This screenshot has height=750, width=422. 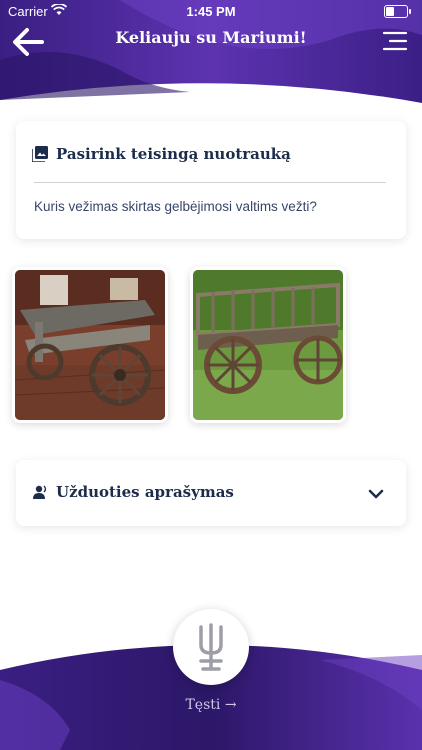 I want to click on trident-logo-icon, so click(x=211, y=647).